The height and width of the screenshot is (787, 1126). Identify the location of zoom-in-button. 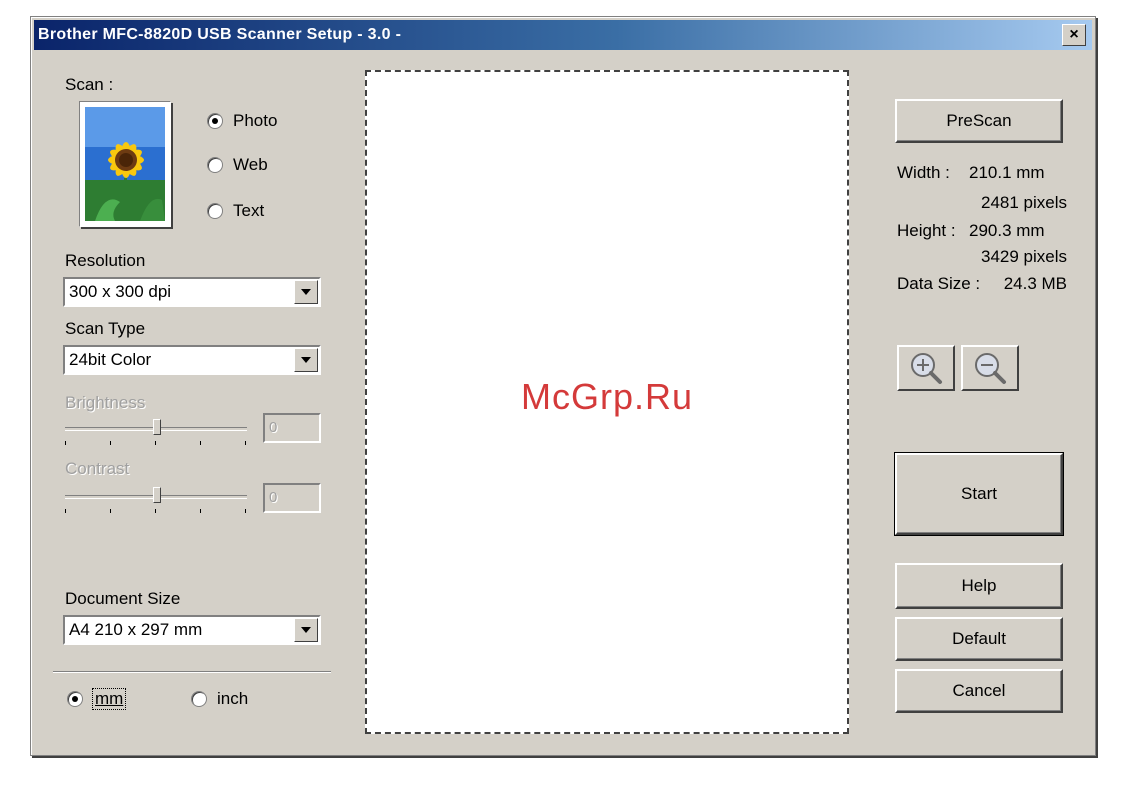
(926, 368).